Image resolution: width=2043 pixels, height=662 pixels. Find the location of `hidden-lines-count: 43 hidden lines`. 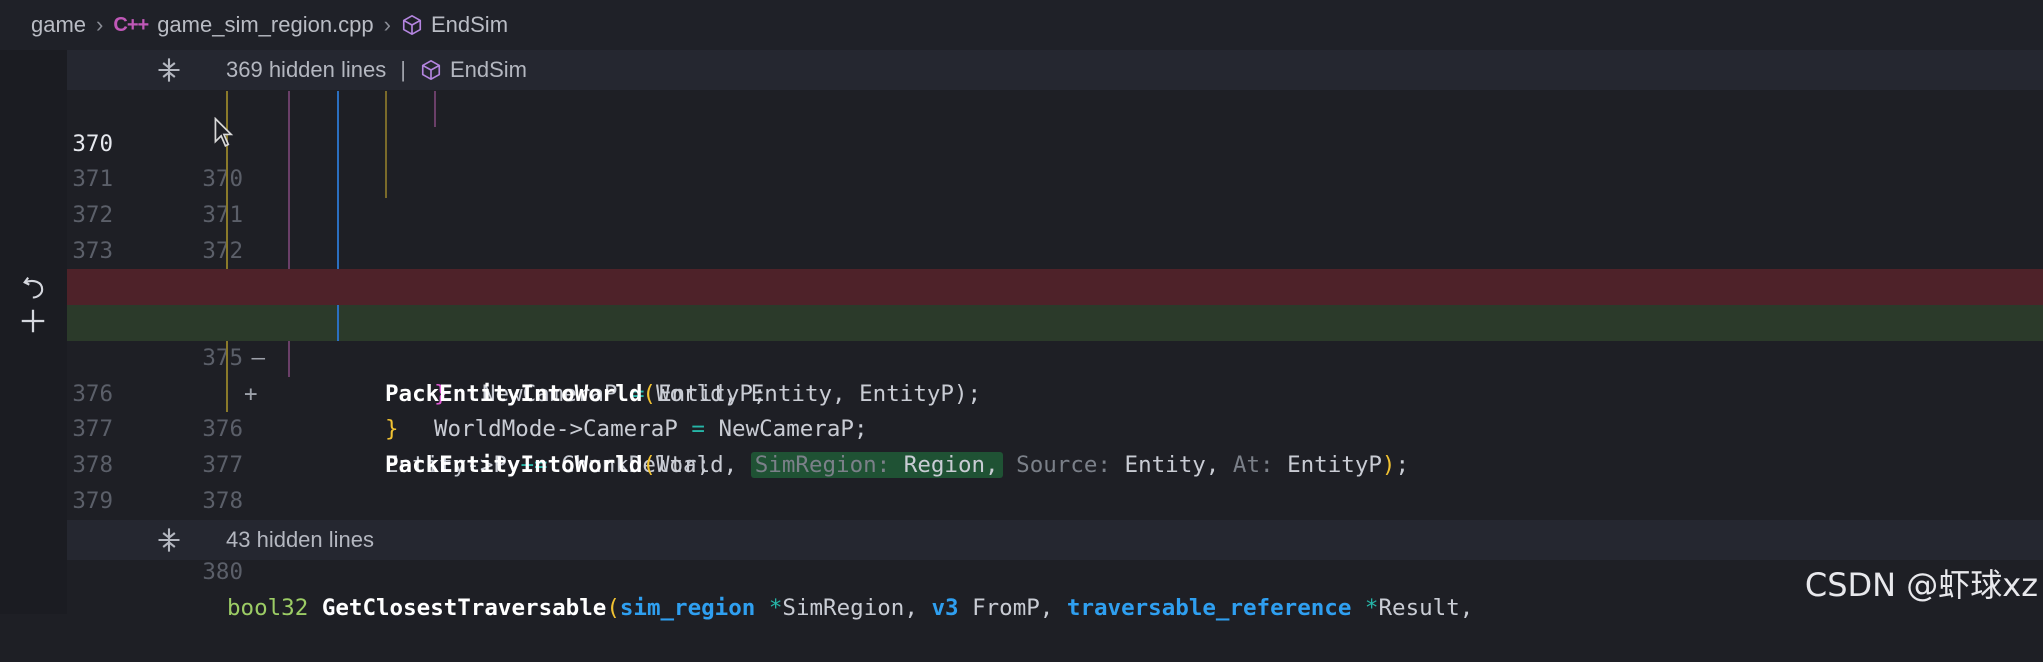

hidden-lines-count: 43 hidden lines is located at coordinates (300, 539).